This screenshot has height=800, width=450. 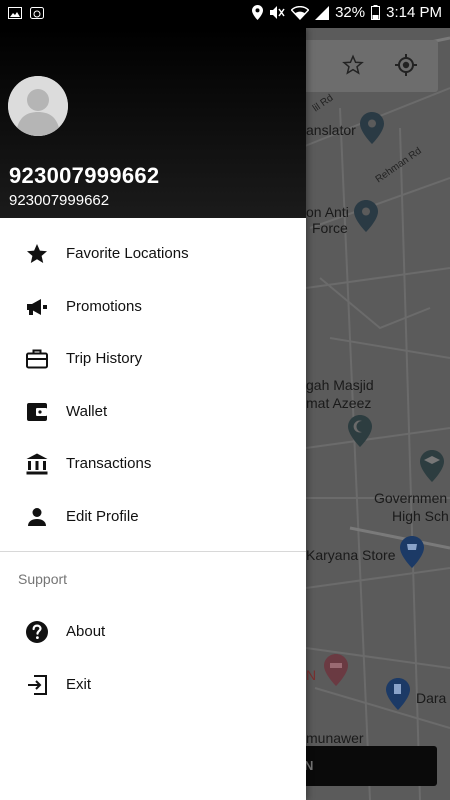 What do you see at coordinates (86, 631) in the screenshot?
I see `menu-item-label: About` at bounding box center [86, 631].